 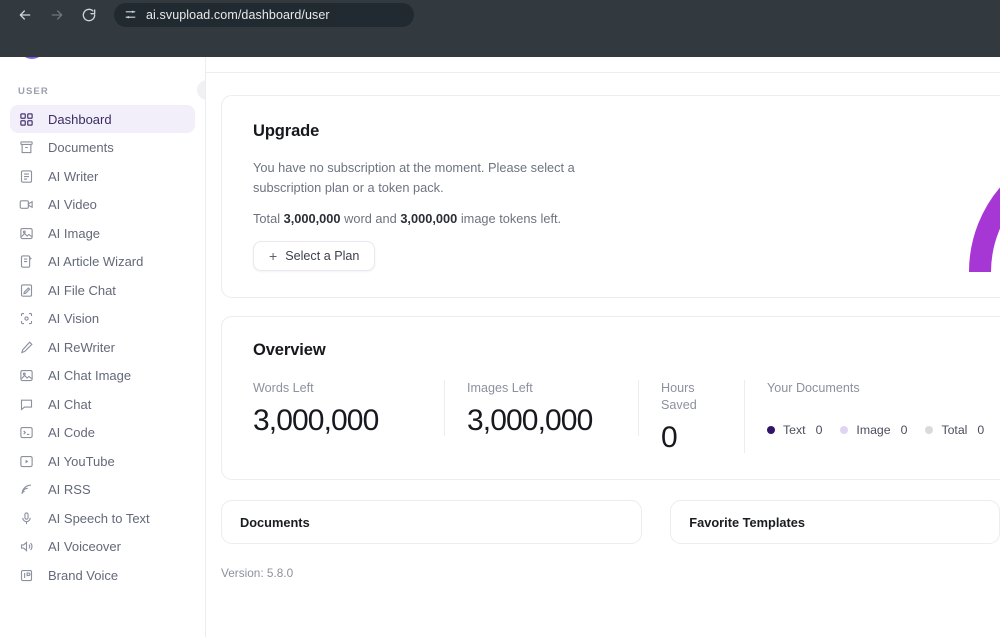 What do you see at coordinates (57, 15) in the screenshot?
I see `browser-forward-button` at bounding box center [57, 15].